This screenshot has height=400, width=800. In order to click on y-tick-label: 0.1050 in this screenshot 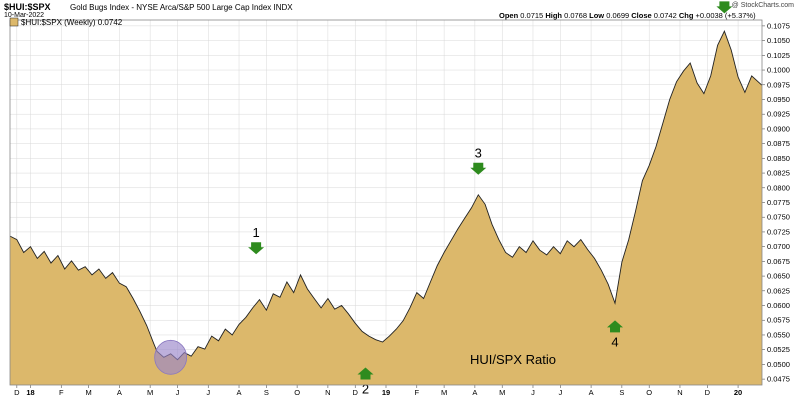, I will do `click(778, 40)`.